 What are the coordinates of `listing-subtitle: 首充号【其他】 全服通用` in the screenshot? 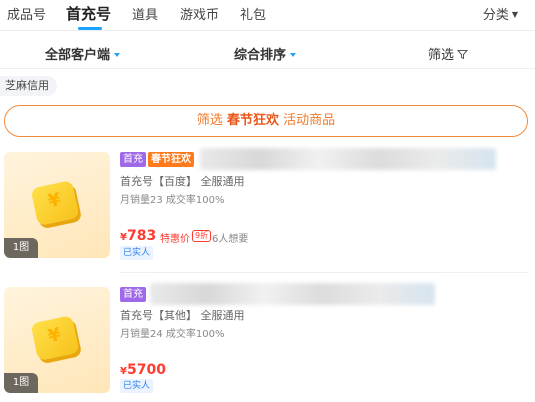 It's located at (182, 315).